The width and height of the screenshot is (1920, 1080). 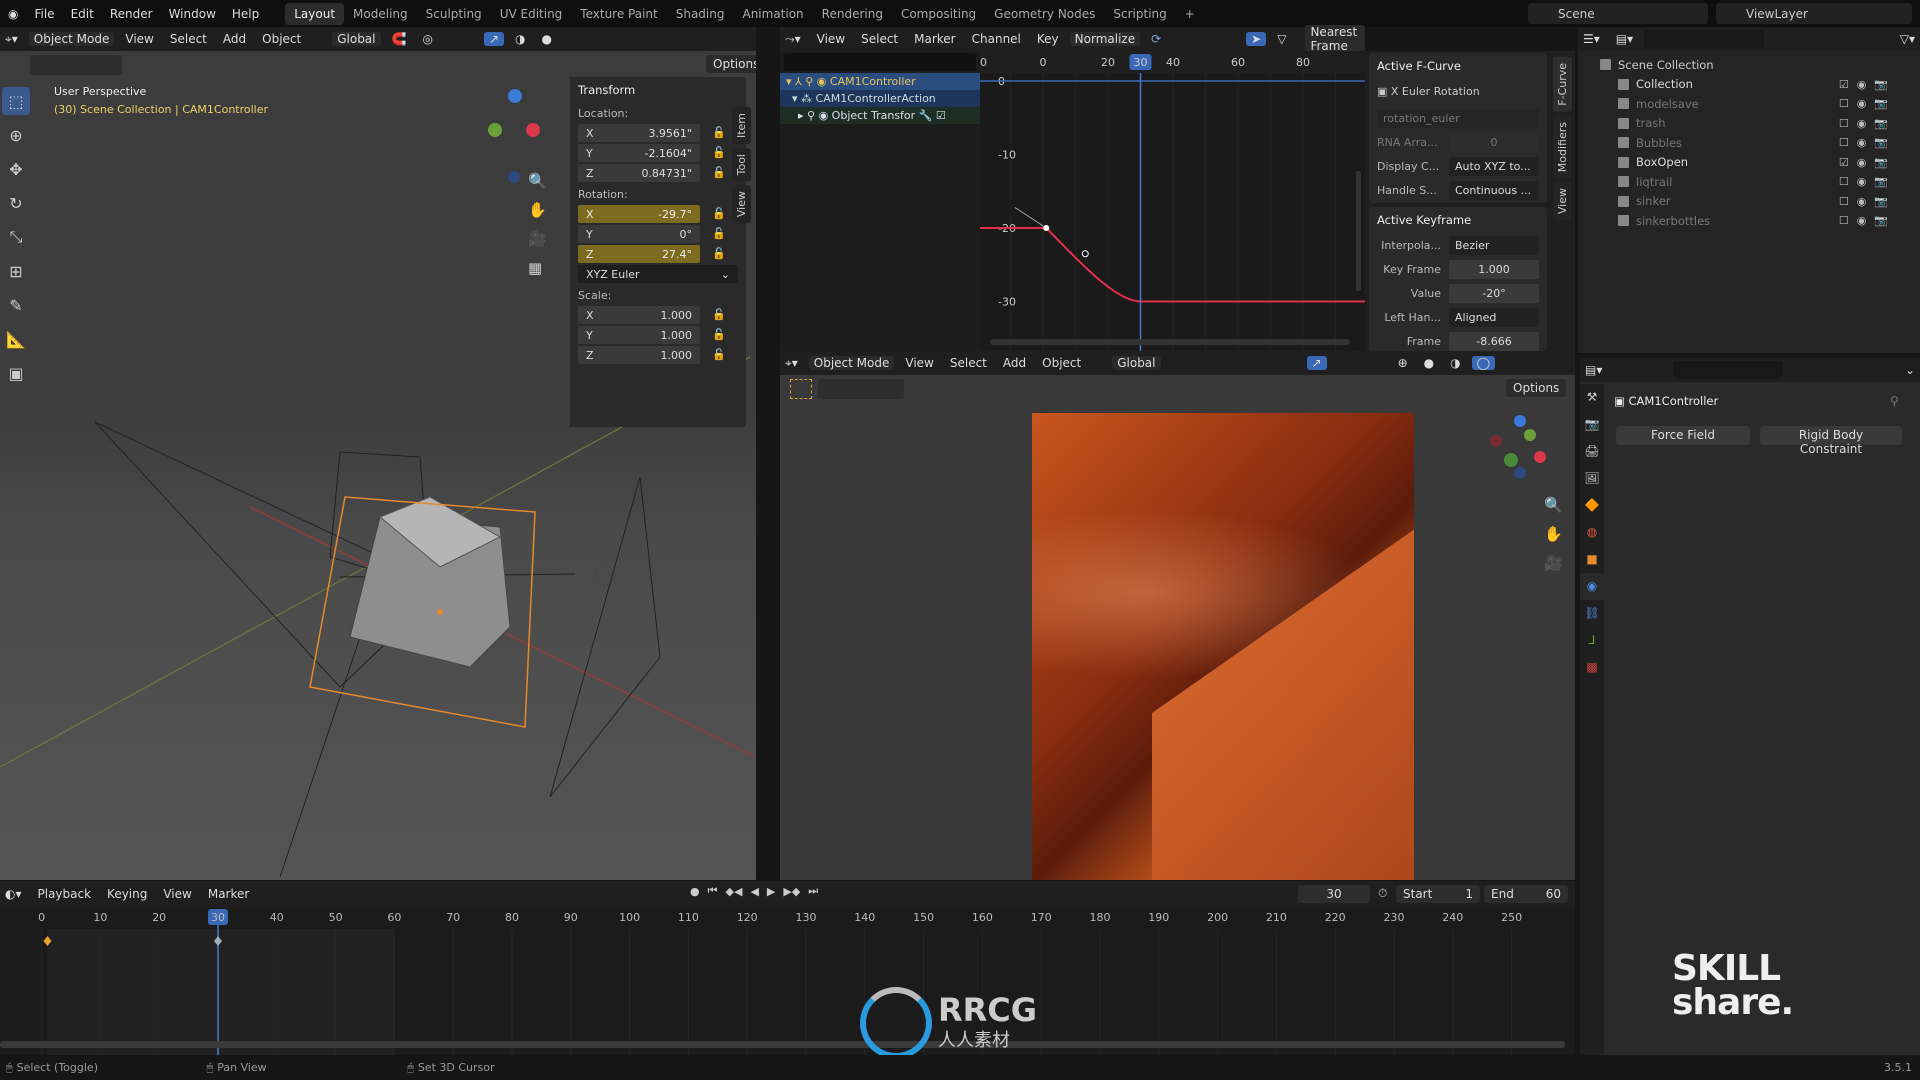 What do you see at coordinates (1592, 451) in the screenshot?
I see `output-tab-icon: 🖨` at bounding box center [1592, 451].